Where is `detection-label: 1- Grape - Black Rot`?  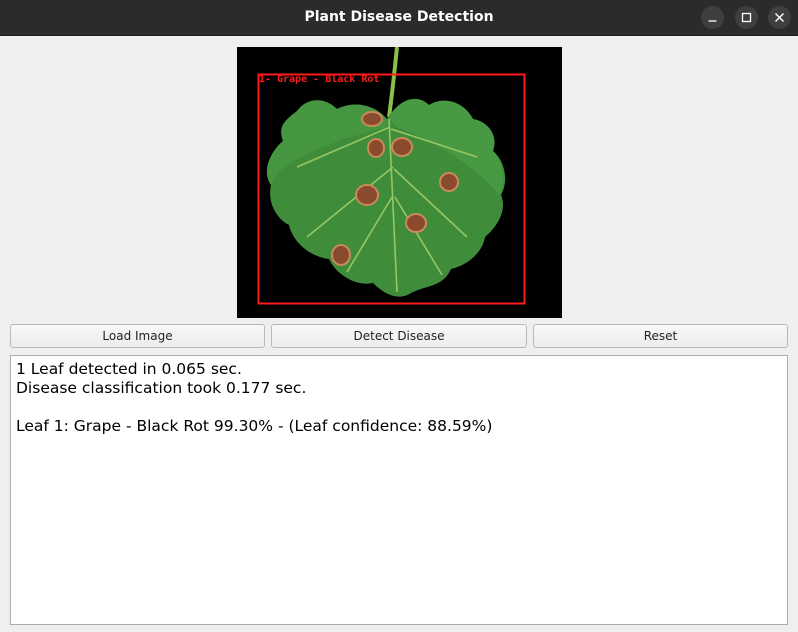 detection-label: 1- Grape - Black Rot is located at coordinates (319, 79).